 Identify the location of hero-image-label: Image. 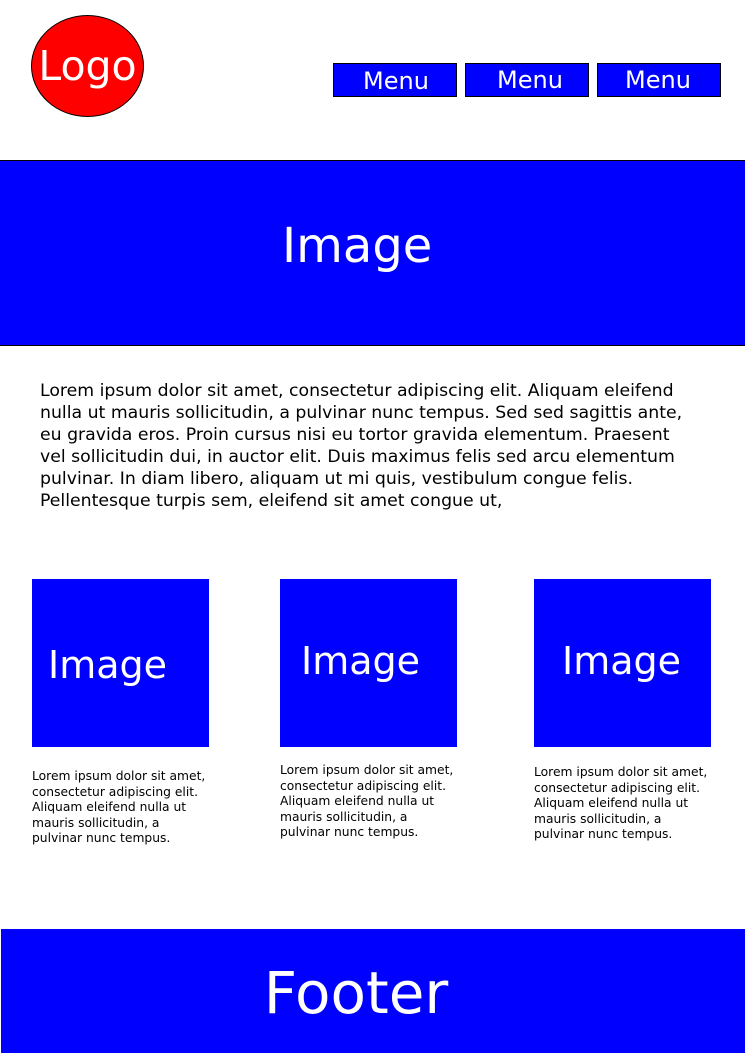
(357, 246).